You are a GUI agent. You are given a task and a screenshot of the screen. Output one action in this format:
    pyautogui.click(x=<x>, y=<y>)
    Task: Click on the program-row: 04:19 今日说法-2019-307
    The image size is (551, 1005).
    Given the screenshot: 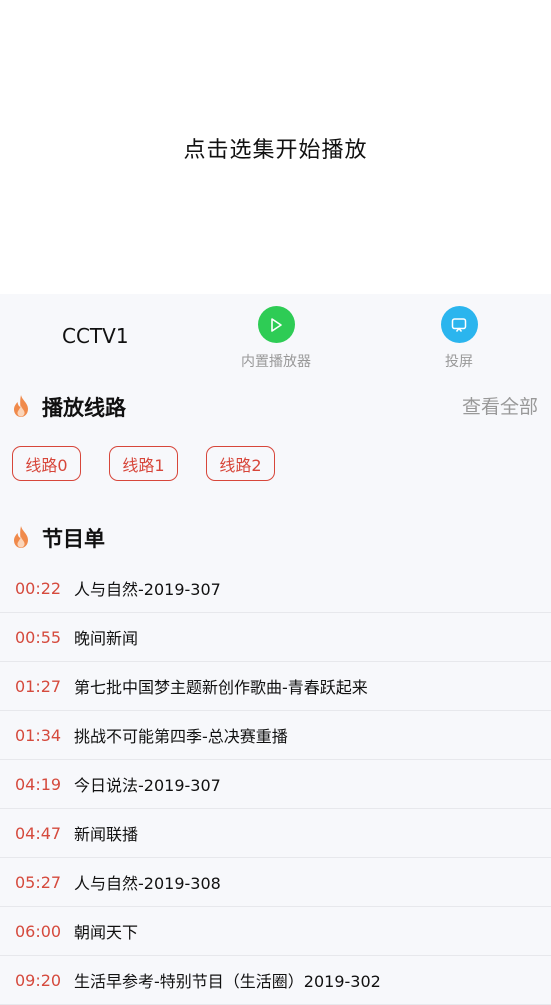 What is the action you would take?
    pyautogui.click(x=275, y=784)
    